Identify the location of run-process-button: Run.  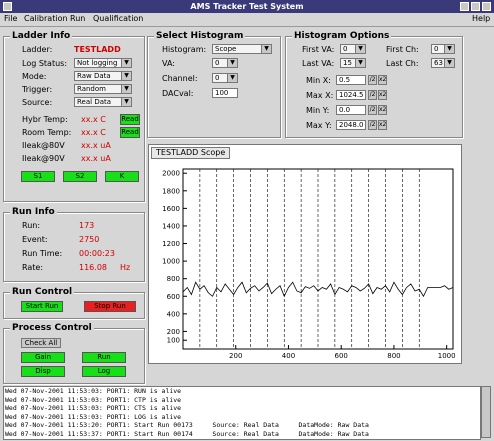
(104, 357).